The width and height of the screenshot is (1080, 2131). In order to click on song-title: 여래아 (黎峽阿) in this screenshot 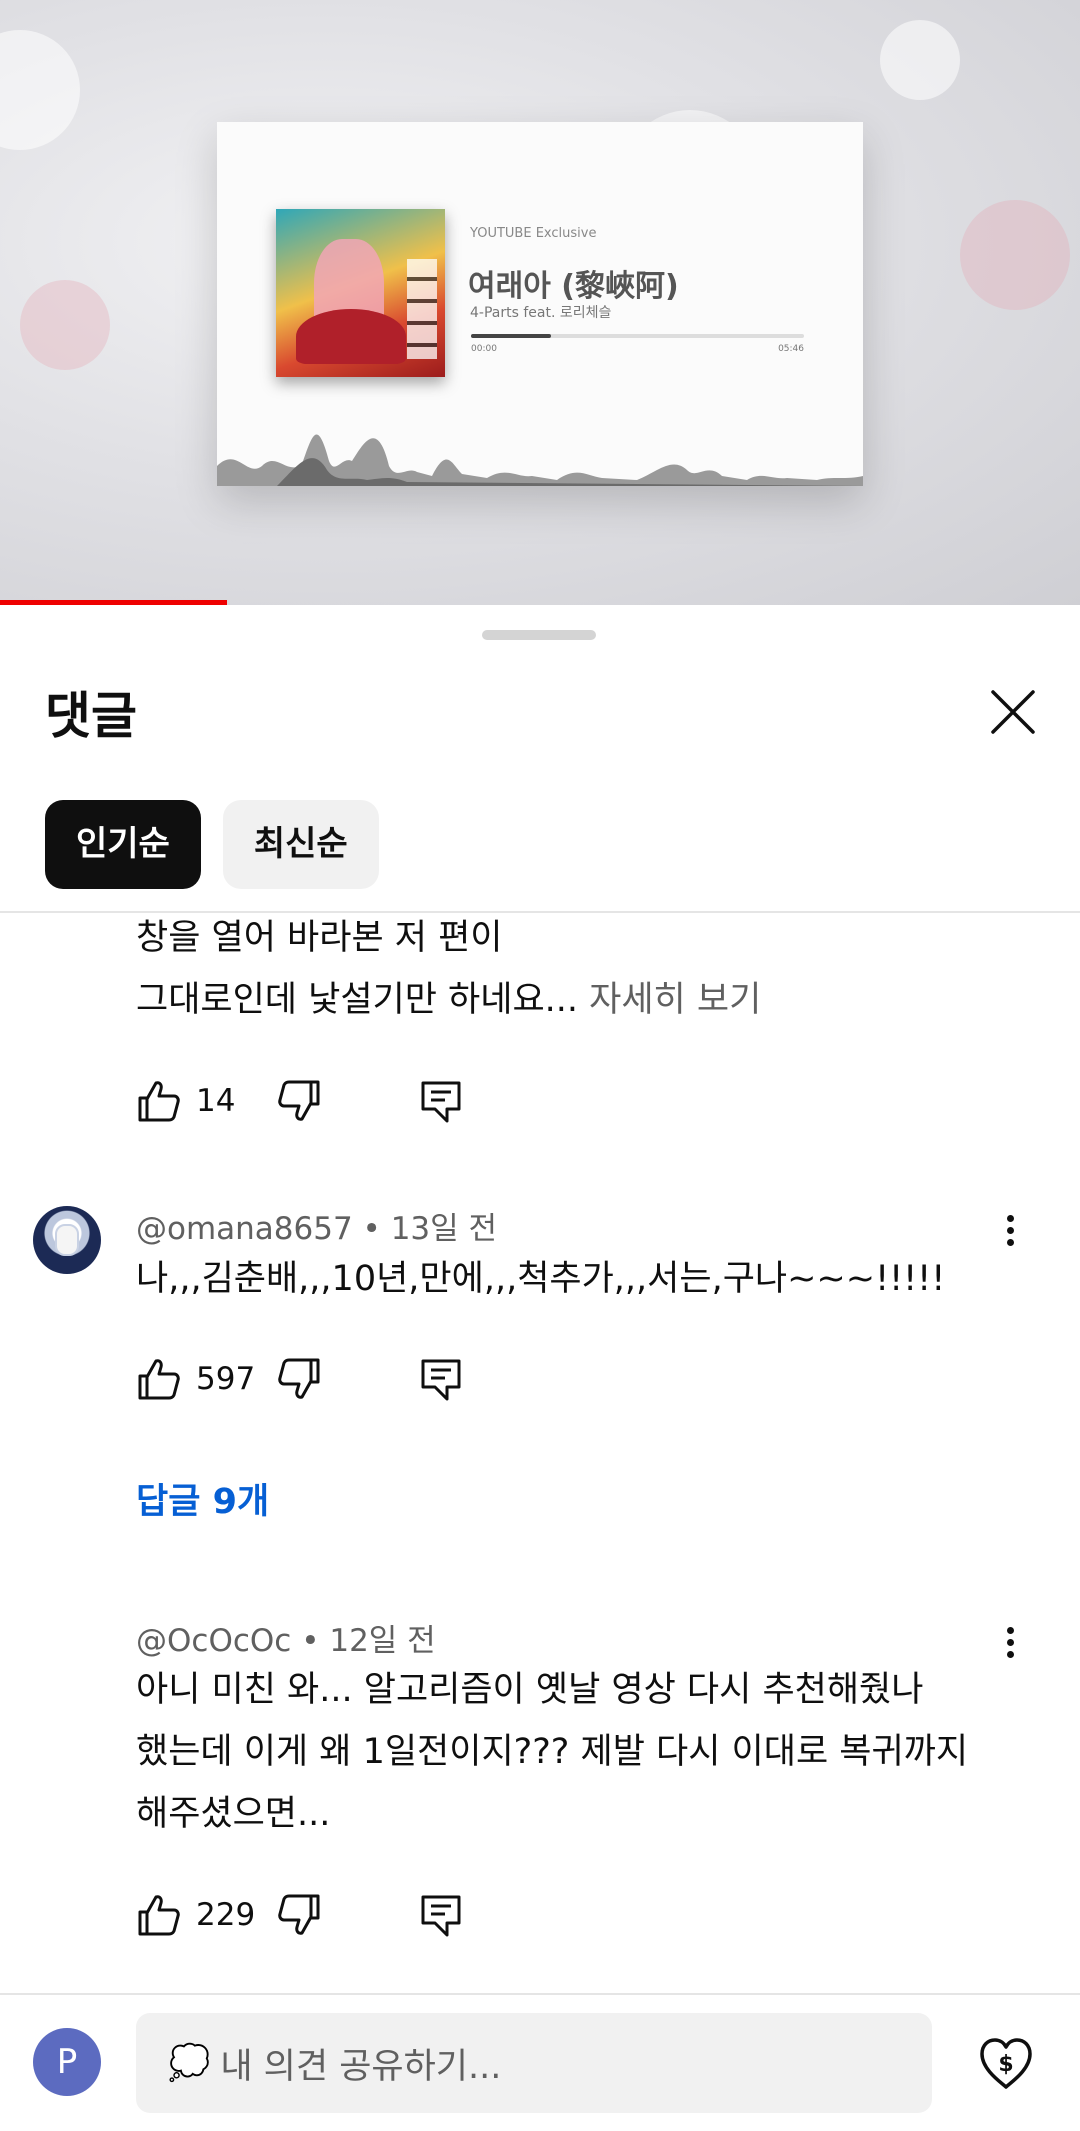, I will do `click(573, 286)`.